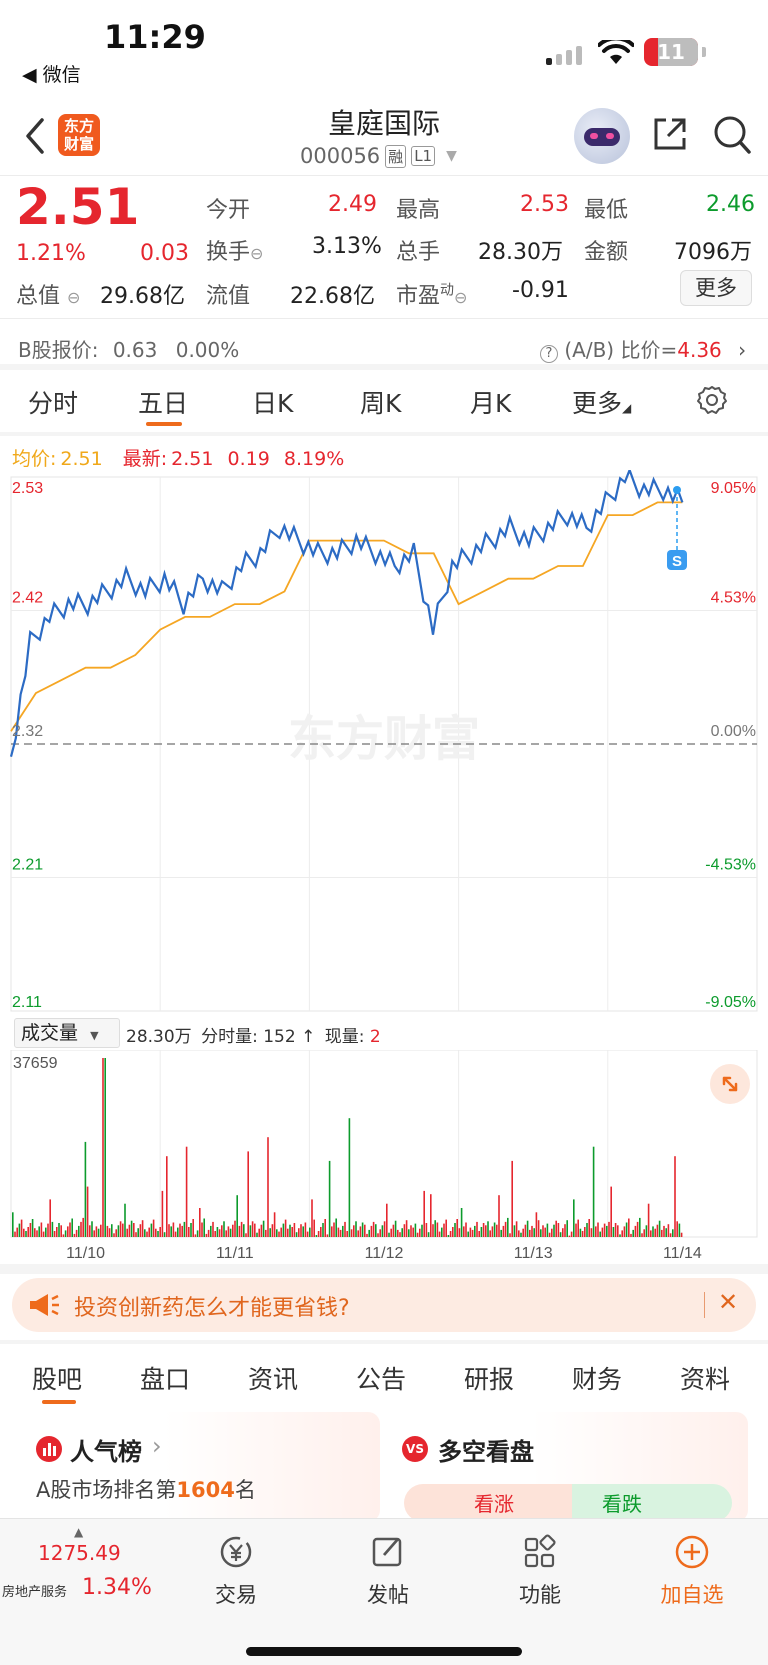 This screenshot has width=768, height=1665. I want to click on wifi-icon, so click(616, 53).